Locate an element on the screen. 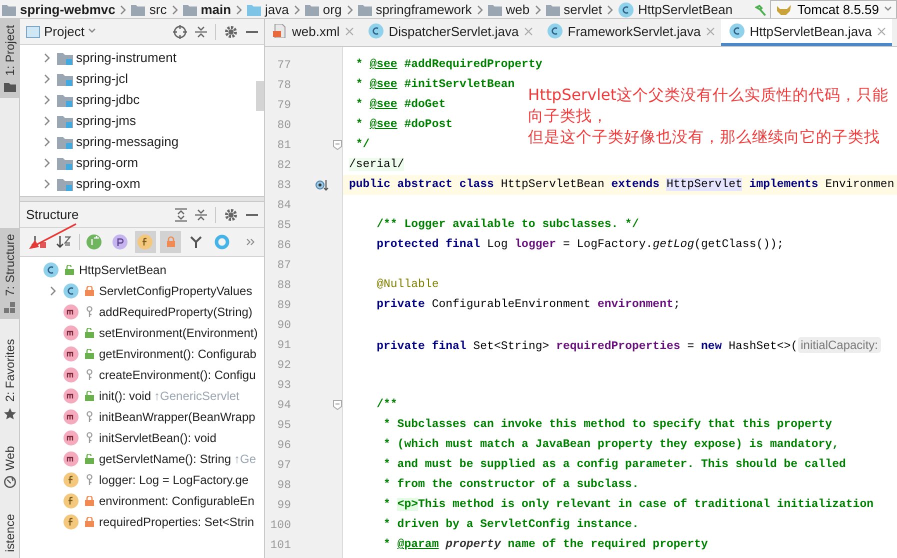  breadcrumb-item: web is located at coordinates (509, 10).